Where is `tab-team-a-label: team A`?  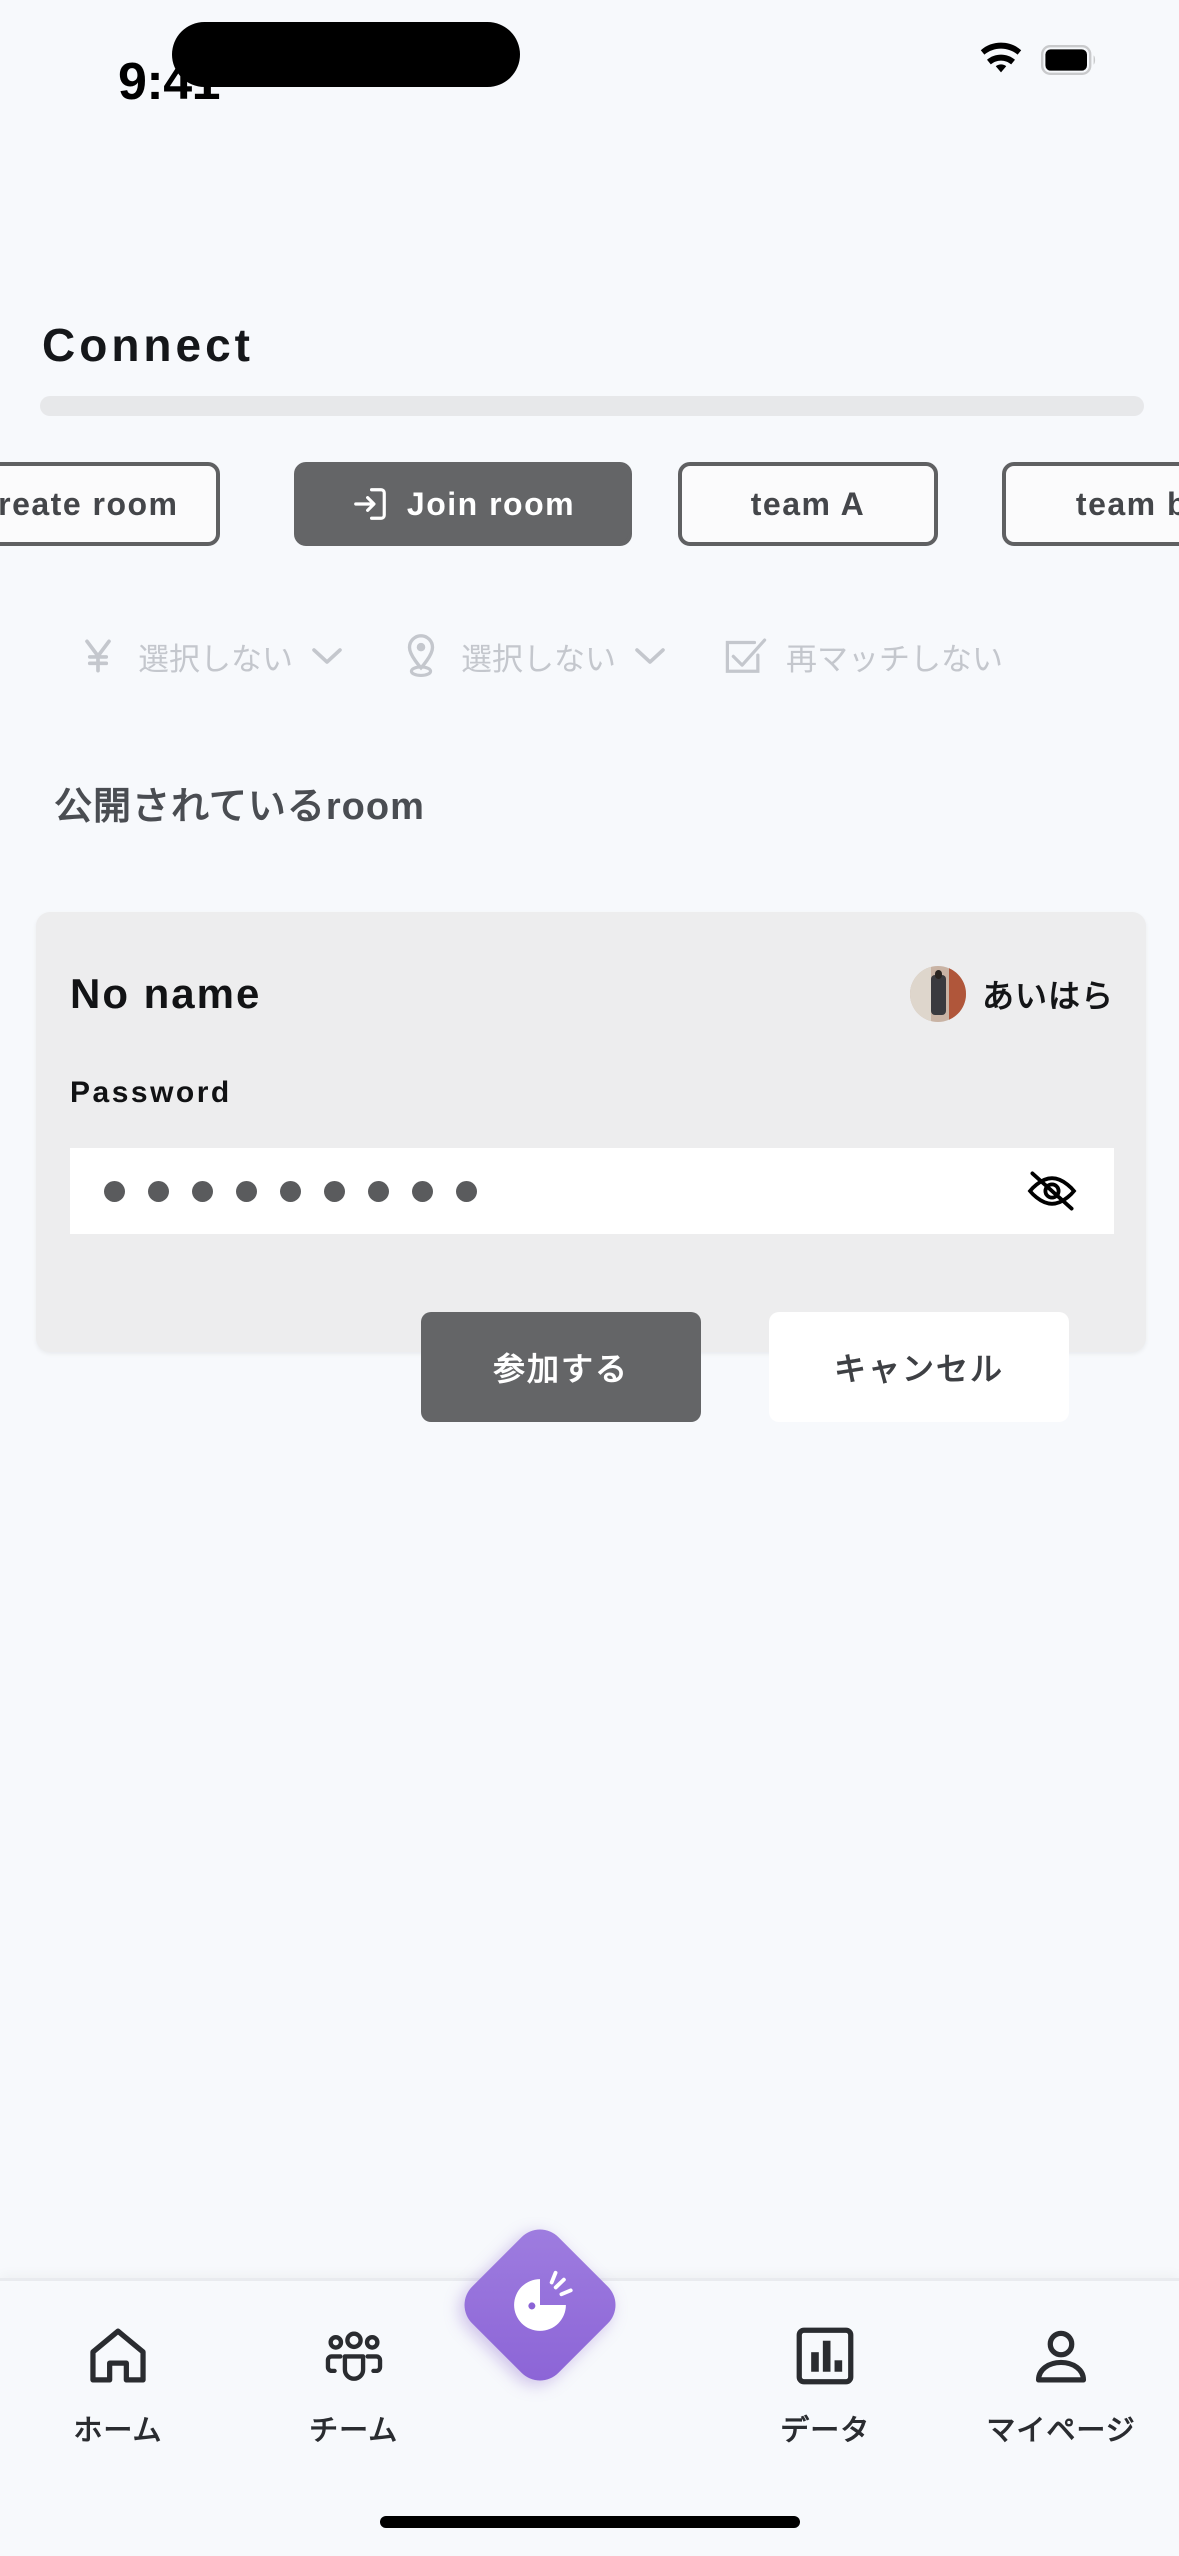
tab-team-a-label: team A is located at coordinates (808, 503).